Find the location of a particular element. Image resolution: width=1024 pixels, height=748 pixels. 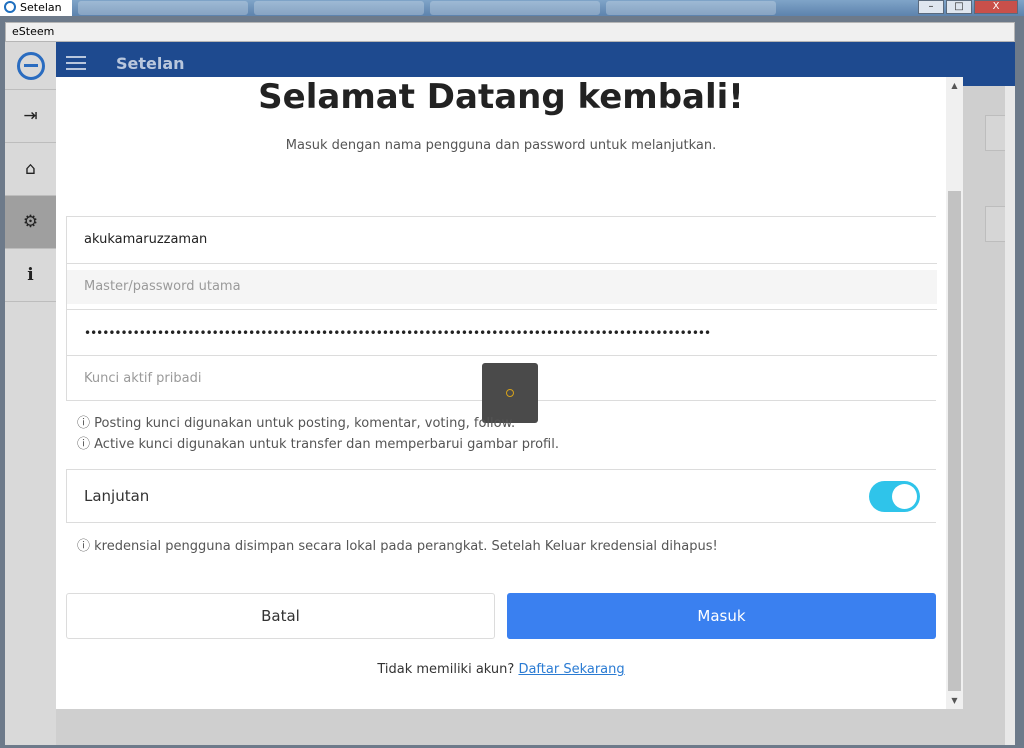

sidebar-item-login: ⇥ is located at coordinates (30, 116).